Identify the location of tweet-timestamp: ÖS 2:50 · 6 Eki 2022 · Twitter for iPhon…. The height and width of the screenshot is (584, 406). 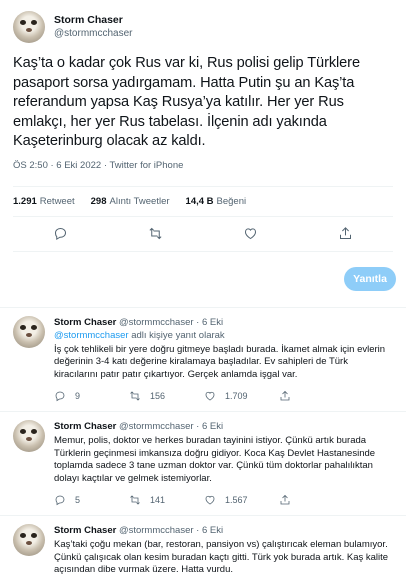
(203, 167).